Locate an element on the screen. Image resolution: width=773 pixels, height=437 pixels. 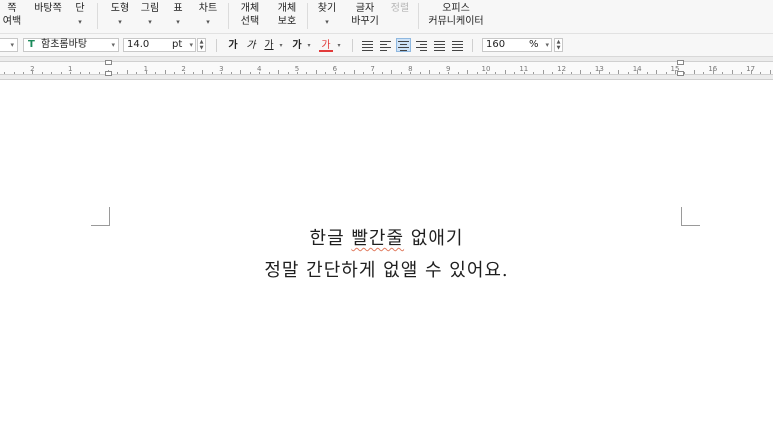
ribbon-office-communicator-button: 오피스 커뮤니케이터 is located at coordinates (456, 15).